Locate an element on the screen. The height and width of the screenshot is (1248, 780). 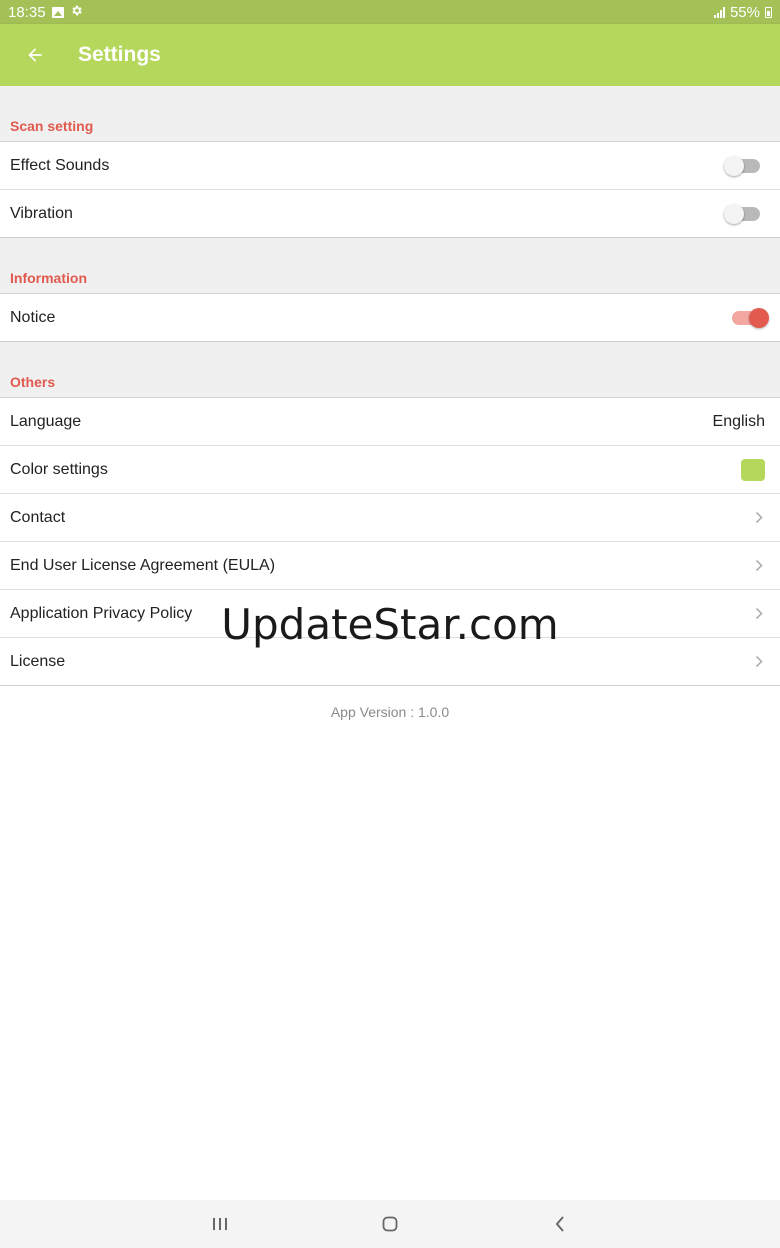
back-button is located at coordinates (35, 55).